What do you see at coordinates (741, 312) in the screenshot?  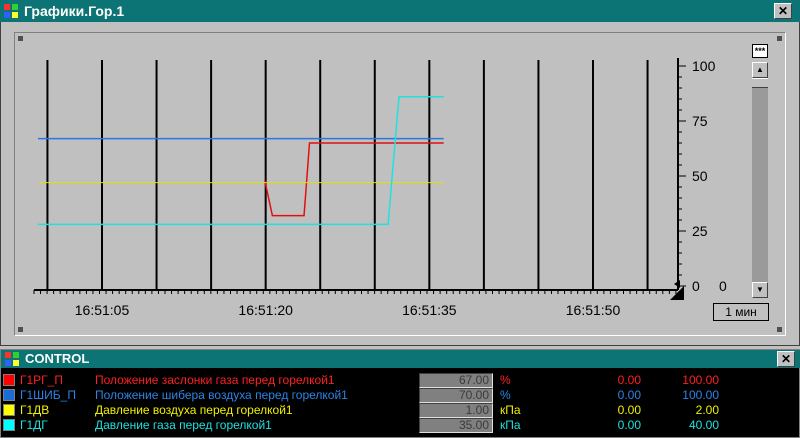 I see `time-span-button: 1 мин` at bounding box center [741, 312].